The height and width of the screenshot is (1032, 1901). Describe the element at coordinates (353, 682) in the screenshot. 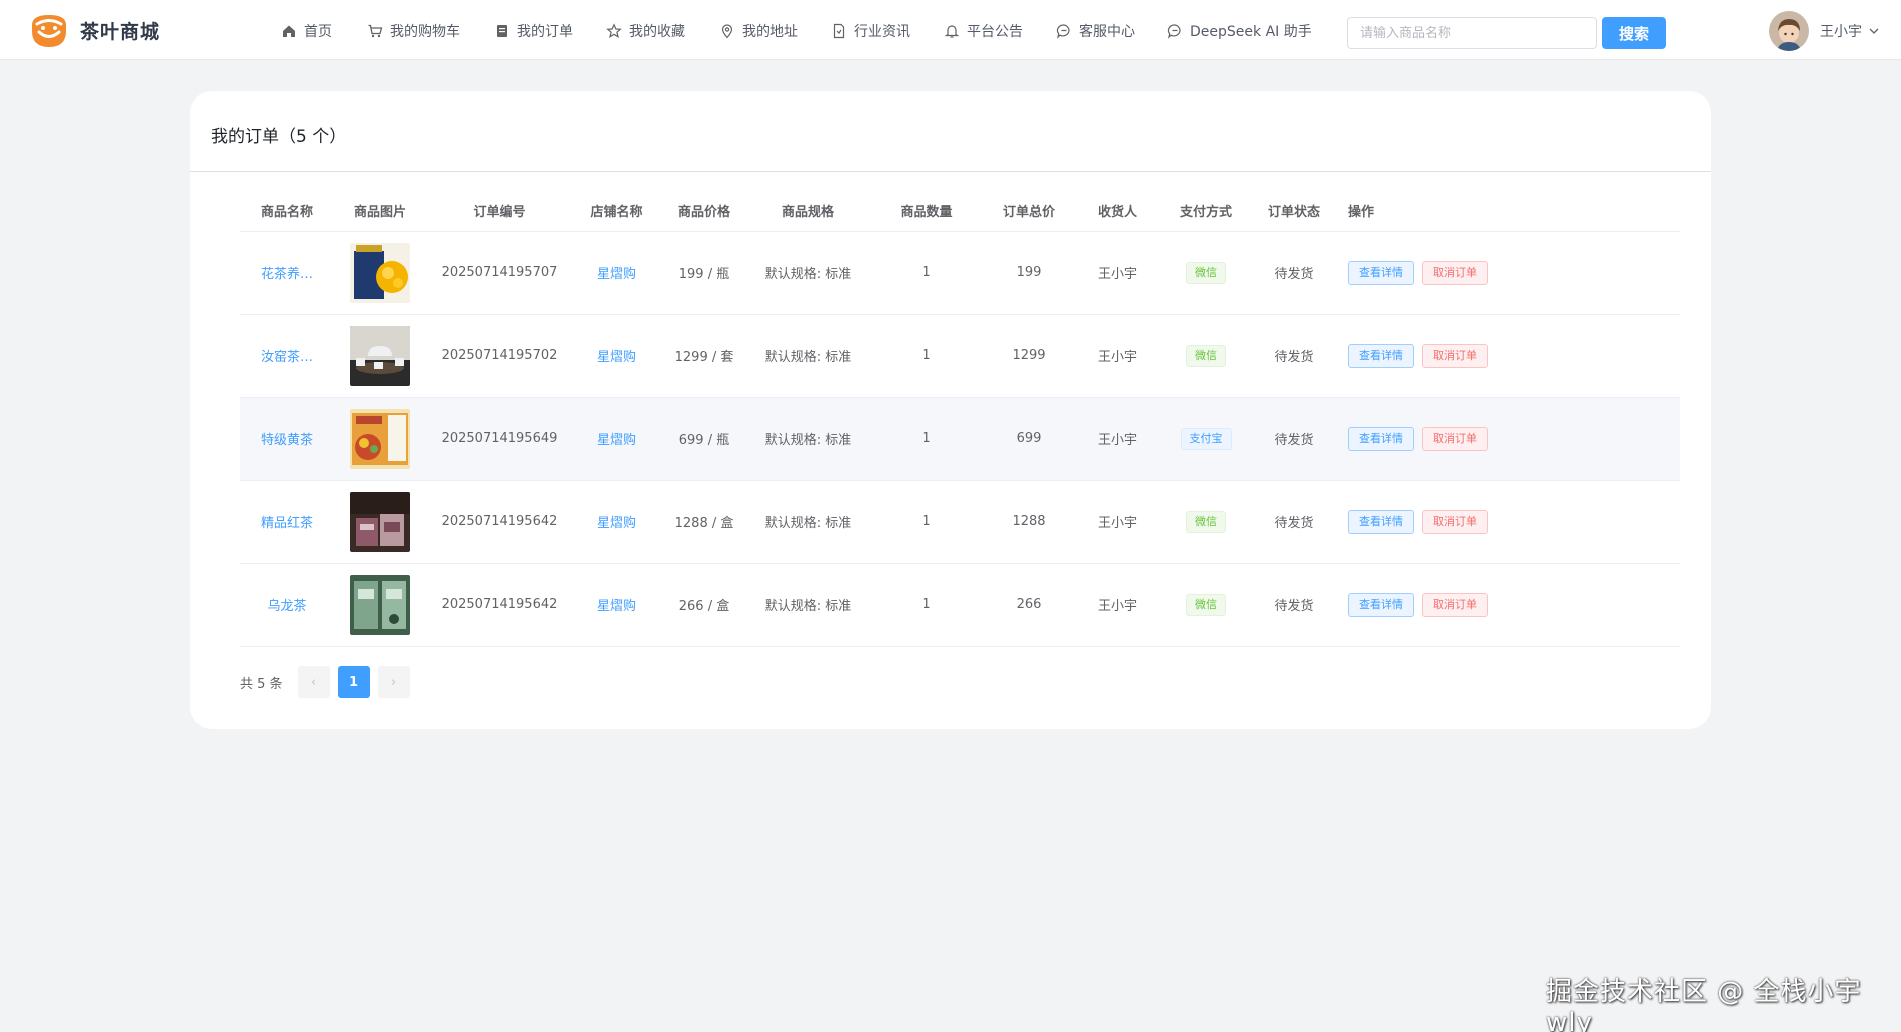

I see `page-number: 1` at that location.